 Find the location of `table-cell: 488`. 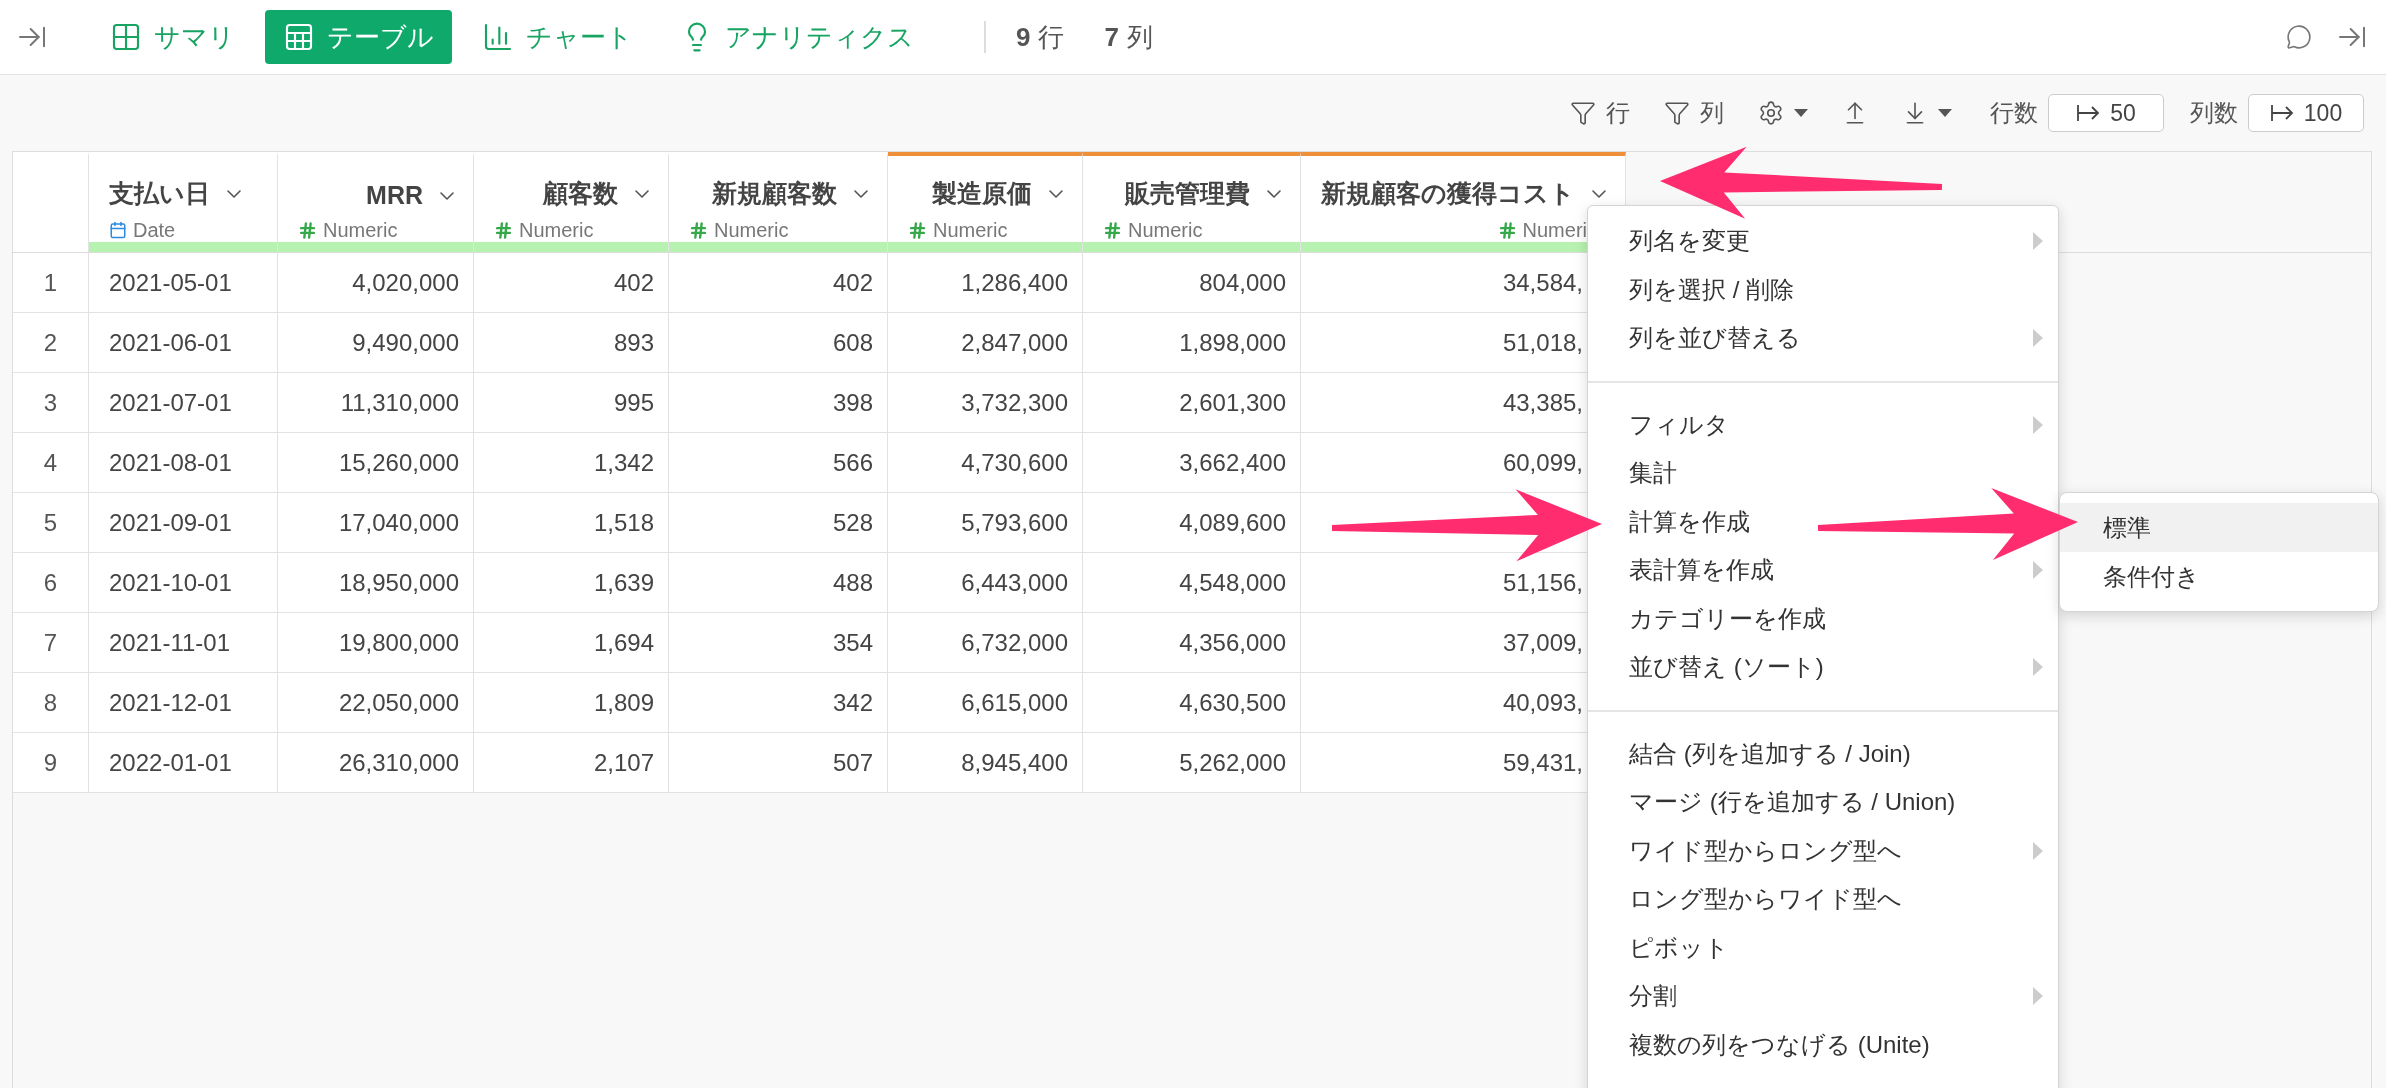

table-cell: 488 is located at coordinates (778, 583).